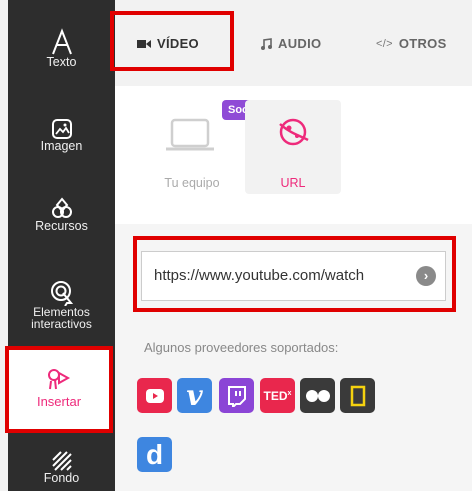  What do you see at coordinates (61, 62) in the screenshot?
I see `sidebar-item-label: Texto` at bounding box center [61, 62].